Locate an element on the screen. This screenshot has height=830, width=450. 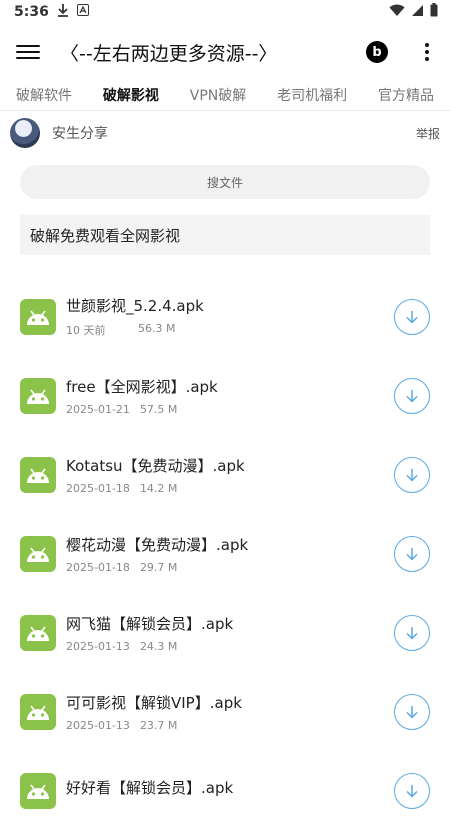
file-size: 24.3 M is located at coordinates (158, 646).